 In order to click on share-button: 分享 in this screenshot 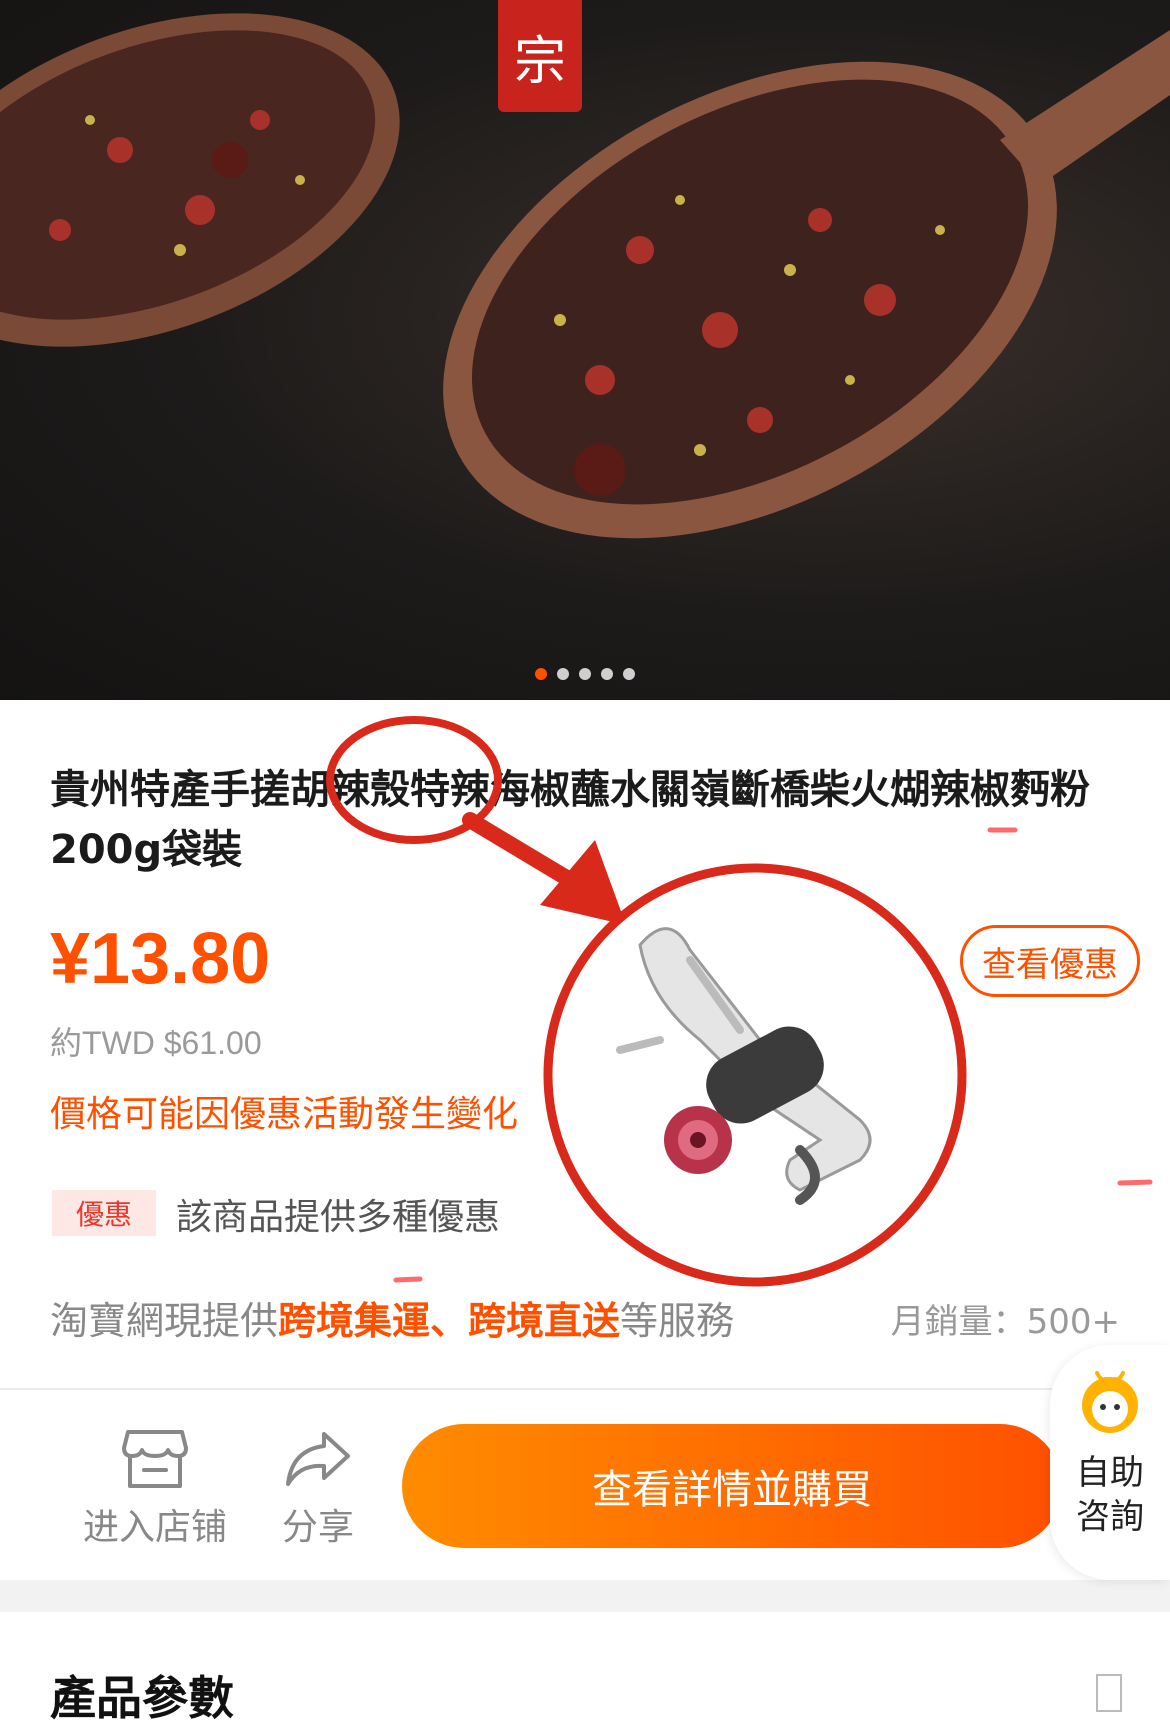, I will do `click(318, 1489)`.